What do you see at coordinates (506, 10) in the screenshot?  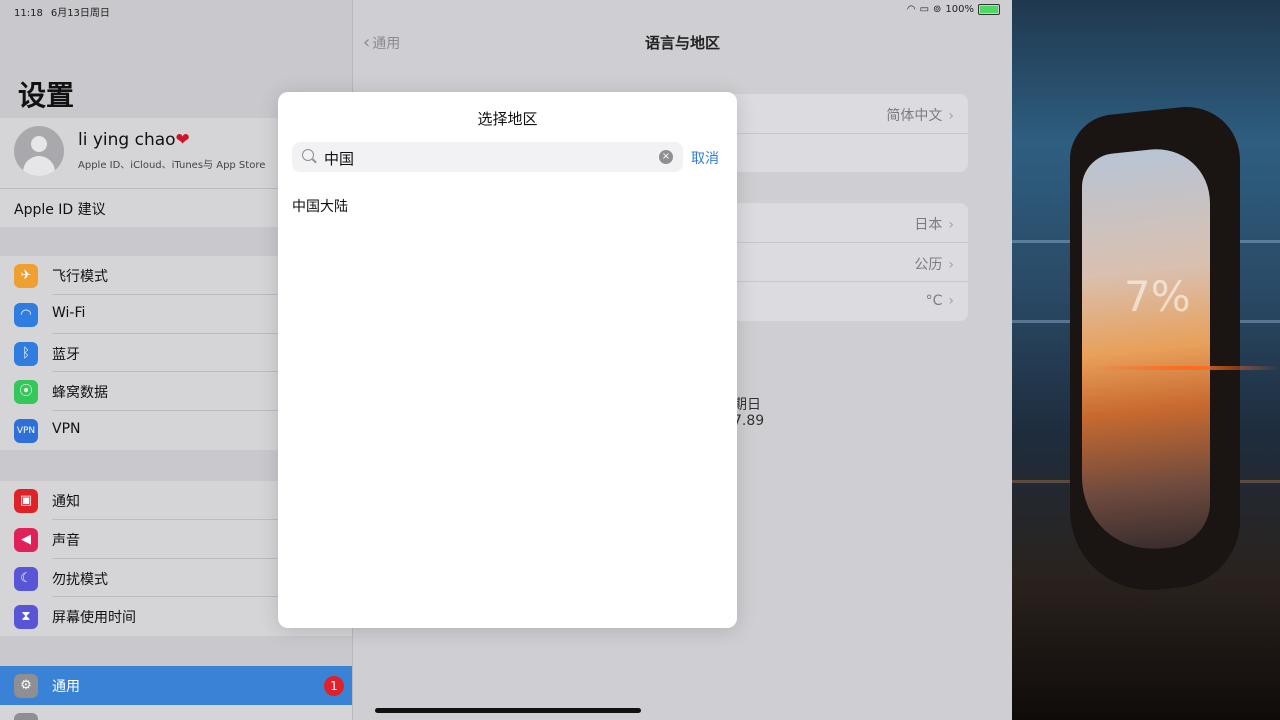 I see `status-bar: 11:18 6月13日周日 ◠ ▭ ⊚ 100%` at bounding box center [506, 10].